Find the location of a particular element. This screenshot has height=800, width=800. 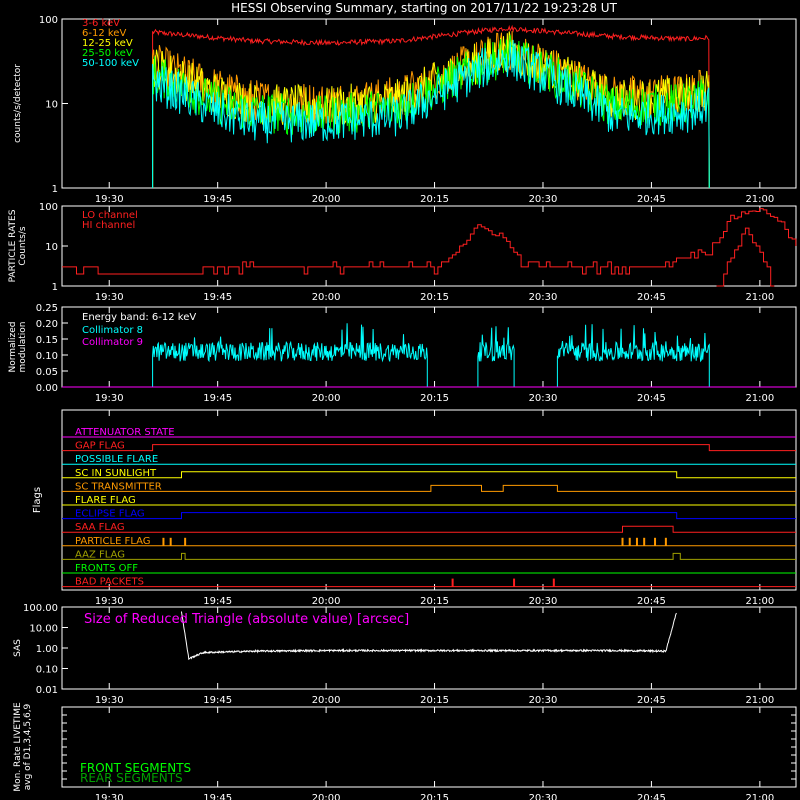

counts-ytick-label: 100 is located at coordinates (48, 20).